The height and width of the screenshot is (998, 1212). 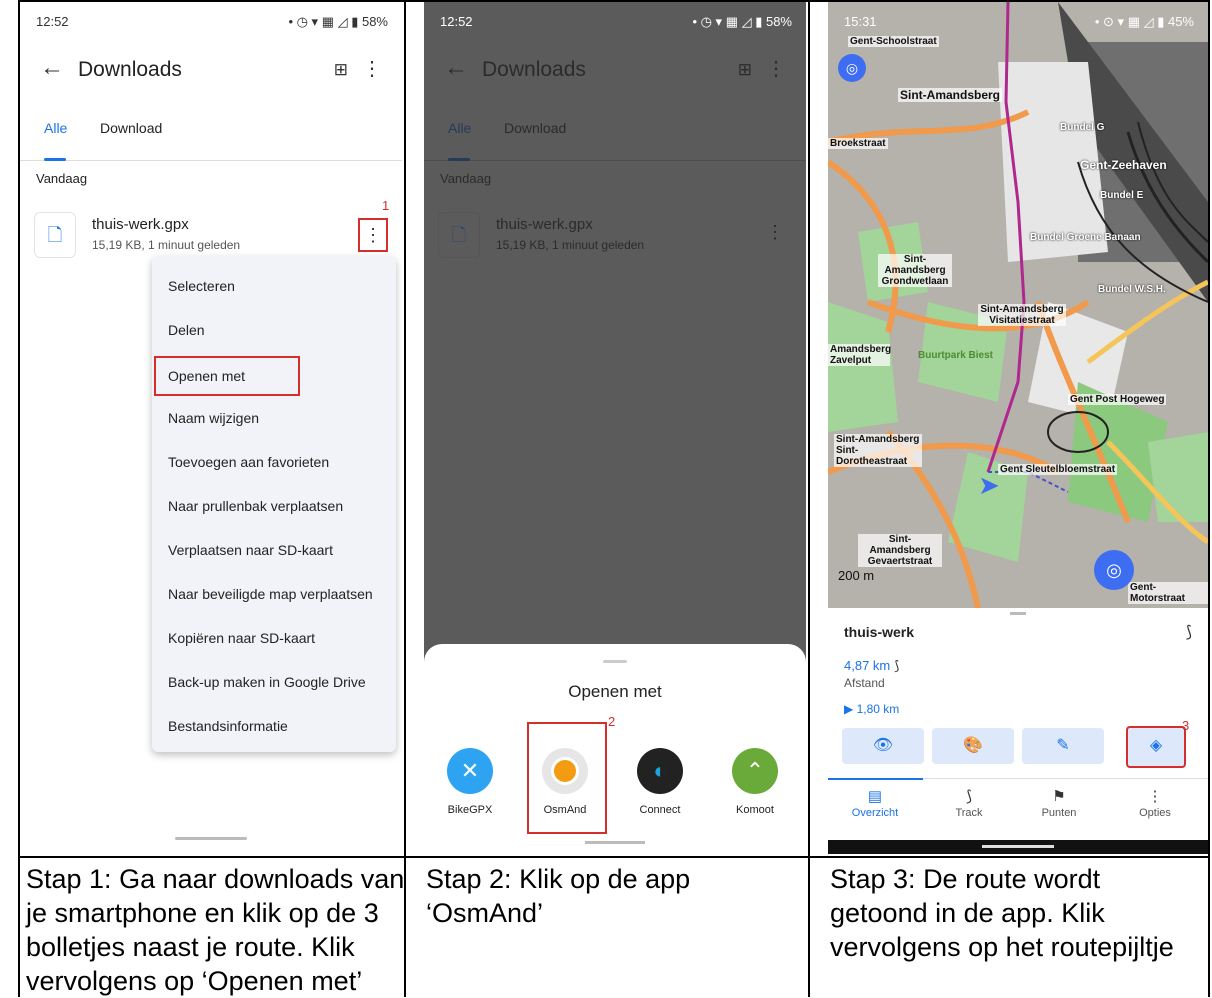 What do you see at coordinates (211, 137) in the screenshot?
I see `tab-bar: Alle Download` at bounding box center [211, 137].